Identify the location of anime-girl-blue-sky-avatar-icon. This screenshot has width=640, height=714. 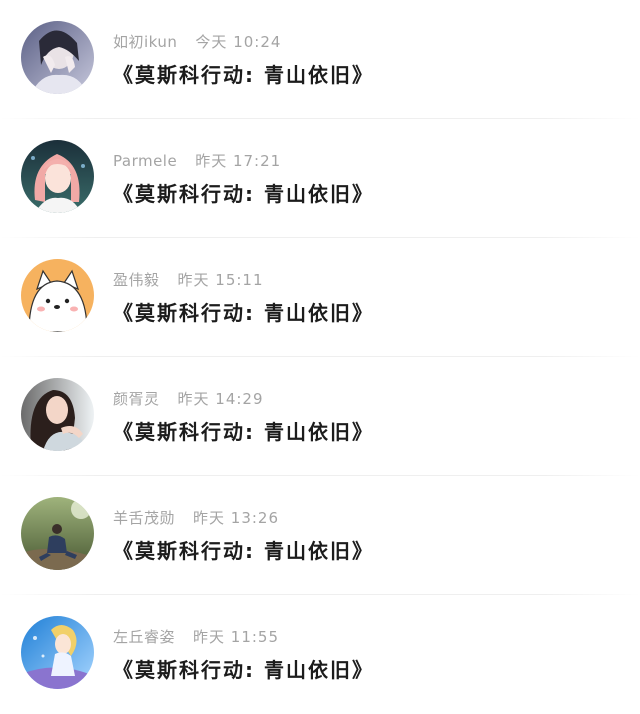
(57, 652).